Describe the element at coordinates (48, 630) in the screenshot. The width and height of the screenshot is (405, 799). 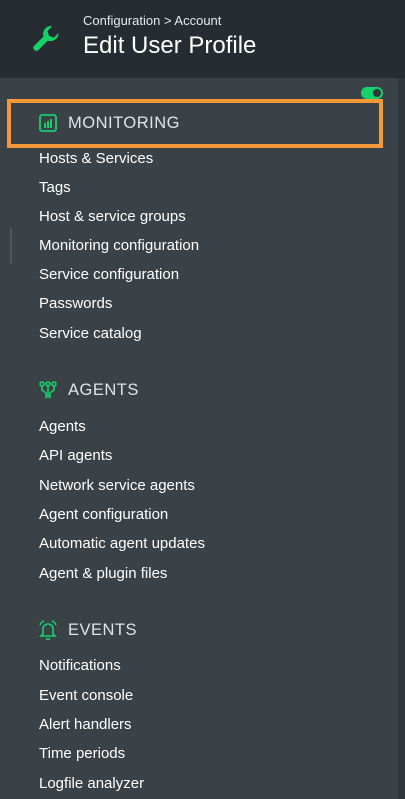
I see `bell-icon` at that location.